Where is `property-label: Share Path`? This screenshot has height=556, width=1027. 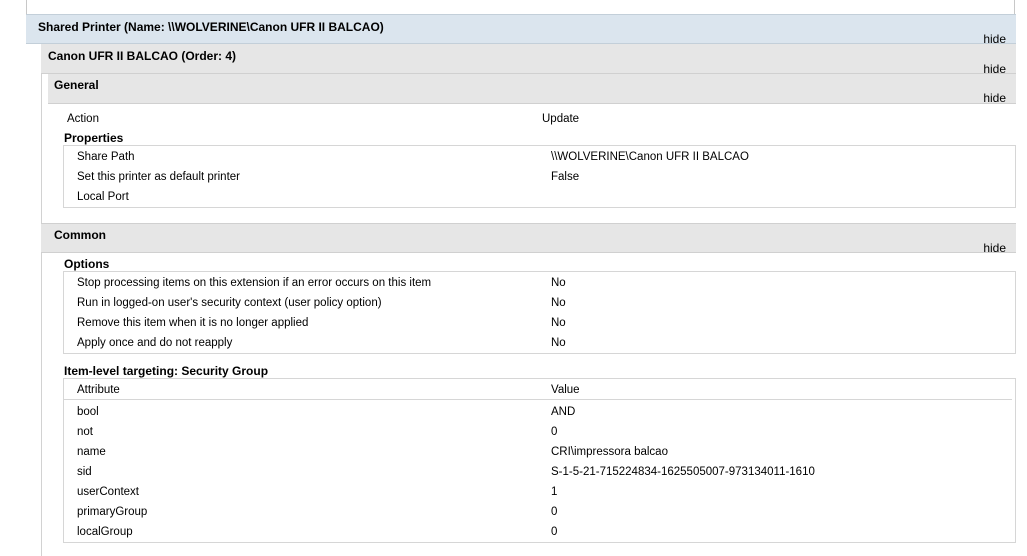
property-label: Share Path is located at coordinates (106, 157).